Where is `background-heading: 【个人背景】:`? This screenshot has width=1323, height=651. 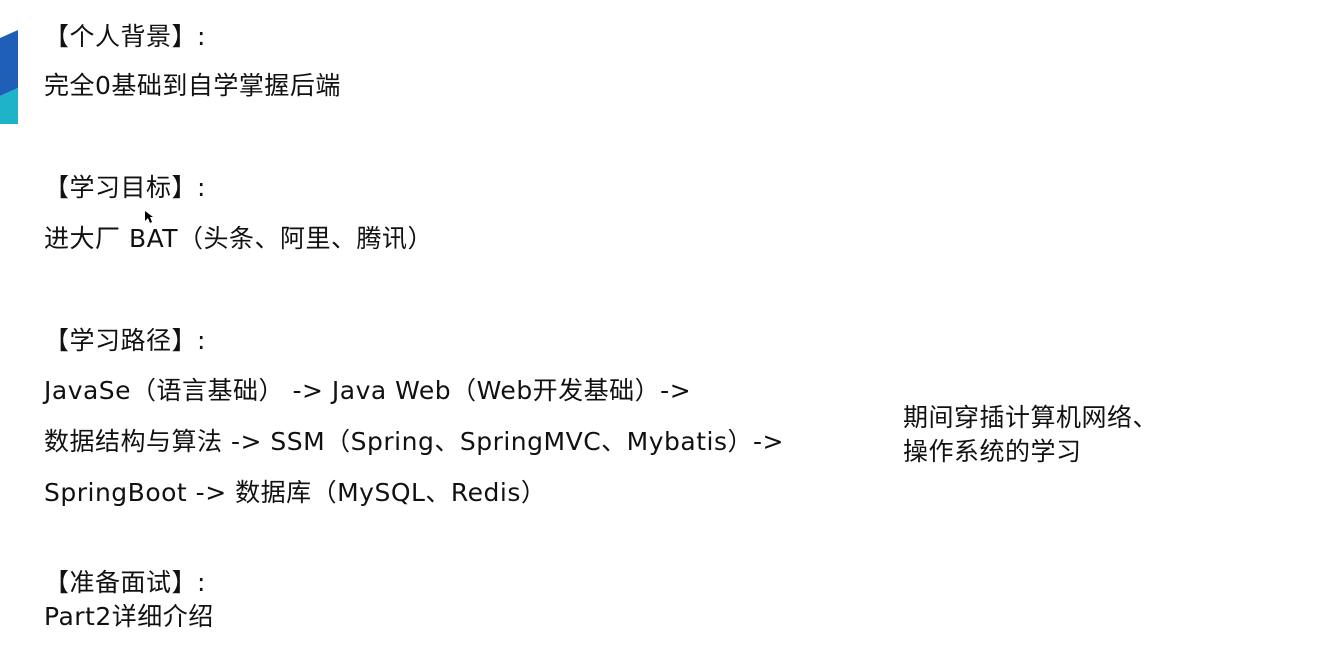
background-heading: 【个人背景】: is located at coordinates (125, 36).